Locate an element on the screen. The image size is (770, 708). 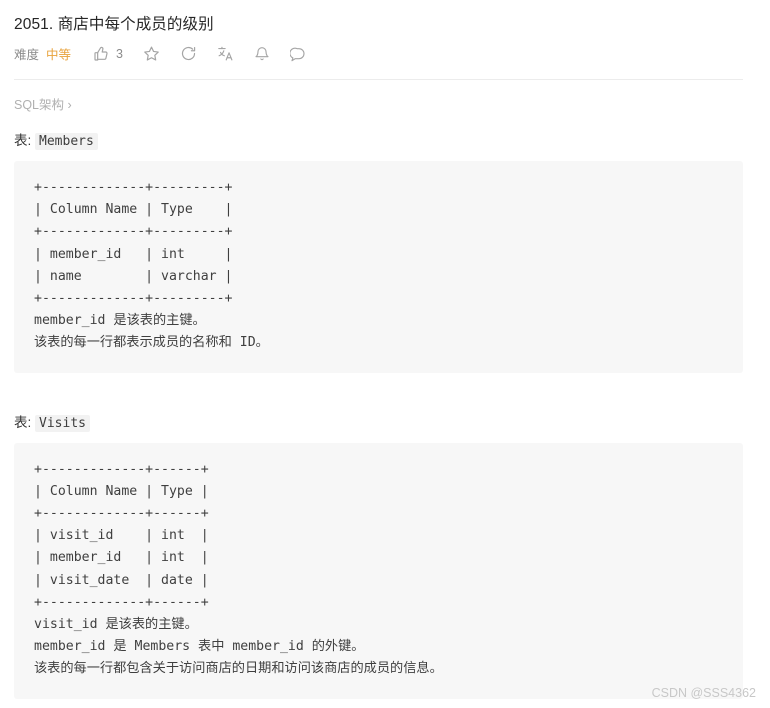
difficulty-value: 中等 is located at coordinates (58, 53).